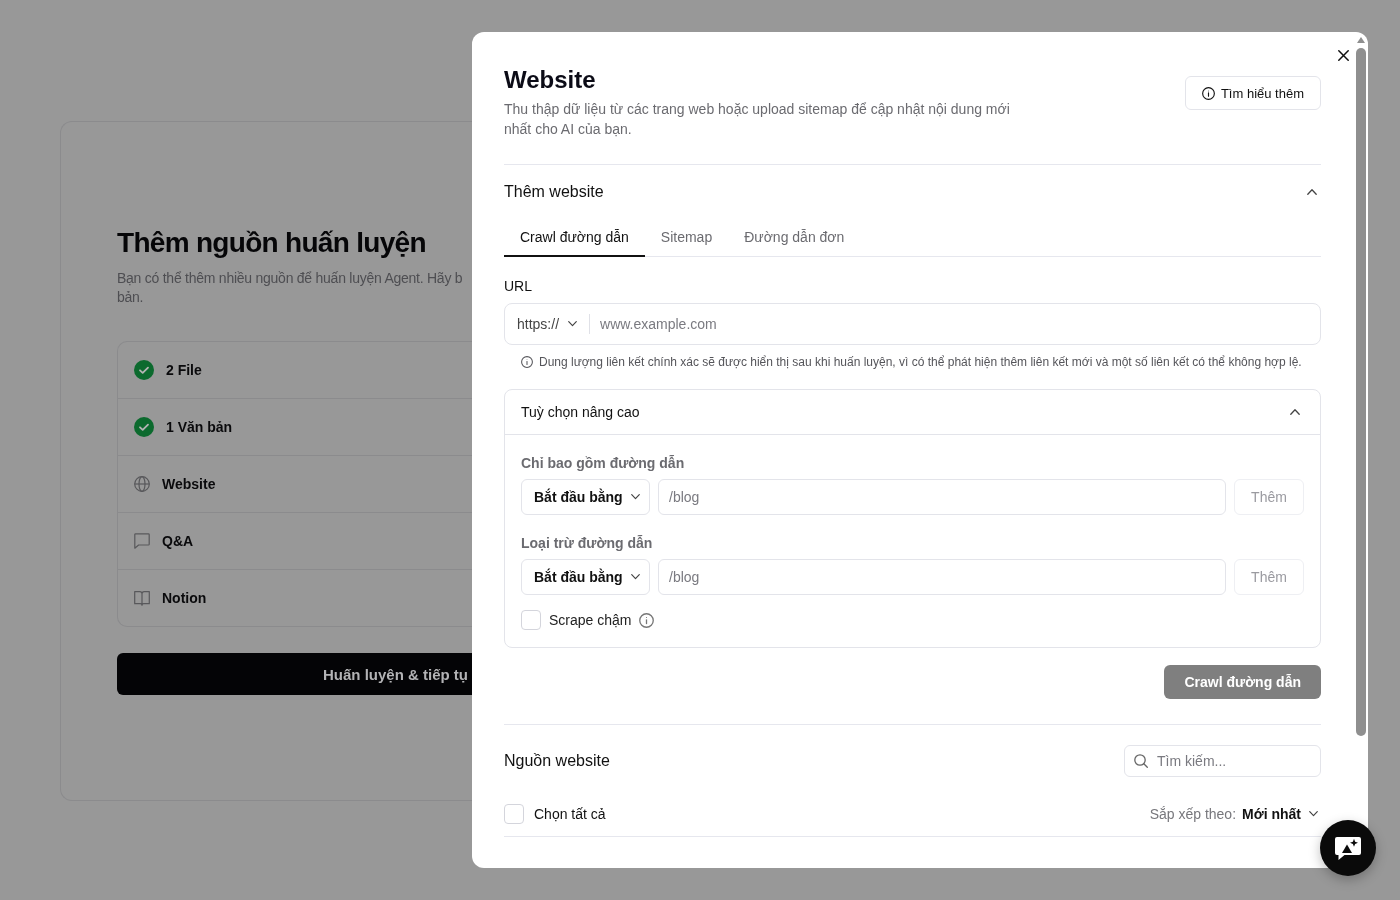  What do you see at coordinates (557, 761) in the screenshot?
I see `section-title: Nguồn website` at bounding box center [557, 761].